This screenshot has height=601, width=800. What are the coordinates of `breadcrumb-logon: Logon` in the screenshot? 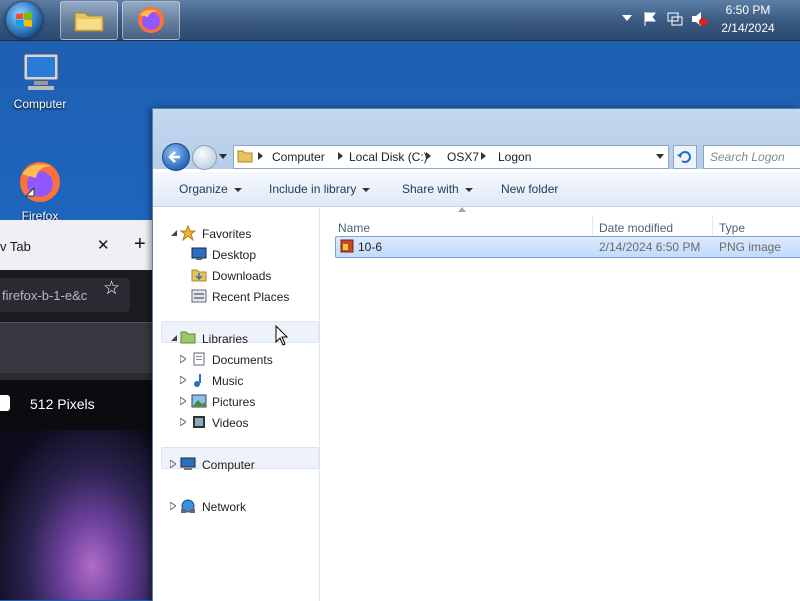 It's located at (514, 157).